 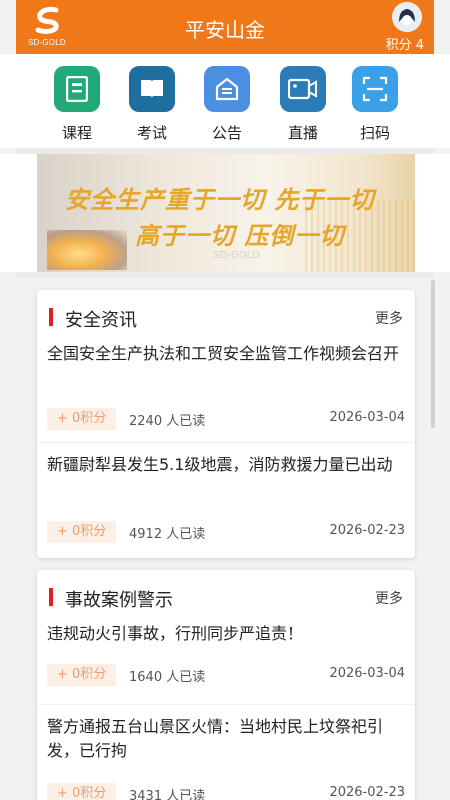 I want to click on app-header: SD-GOLD 平安山金 积分 4, so click(x=225, y=27).